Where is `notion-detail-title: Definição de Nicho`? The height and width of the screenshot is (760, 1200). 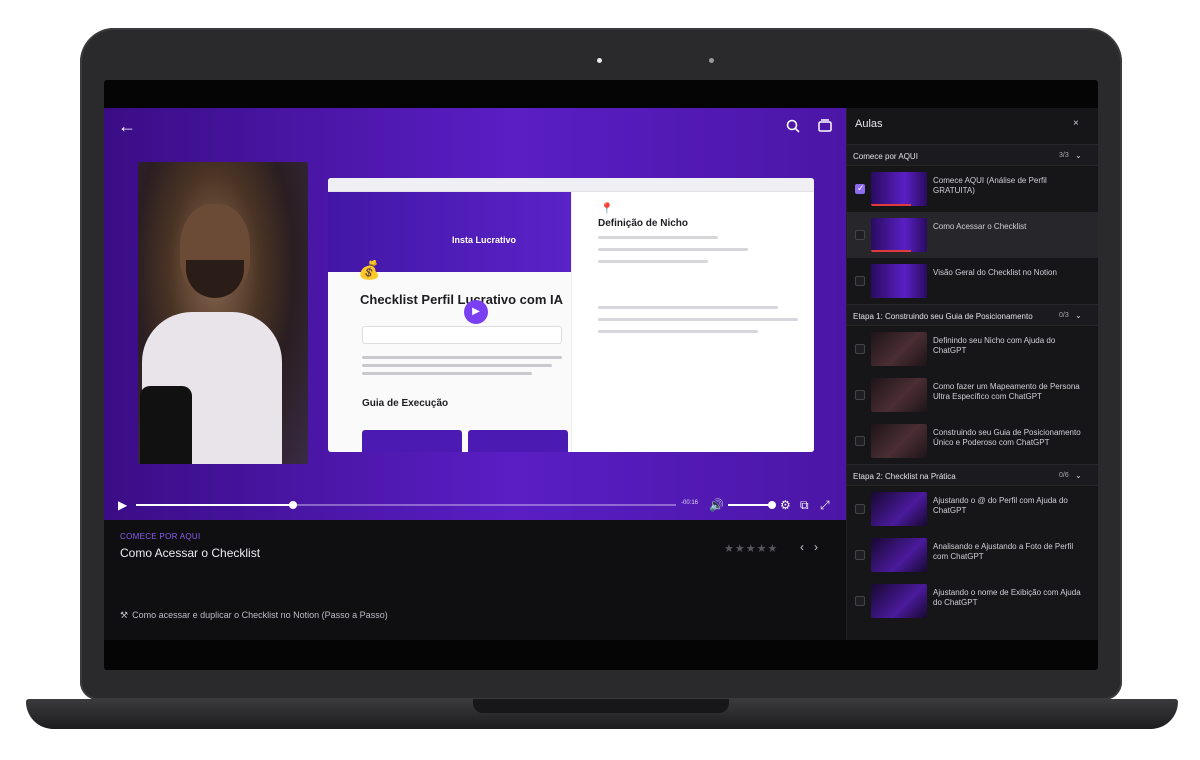 notion-detail-title: Definição de Nicho is located at coordinates (643, 223).